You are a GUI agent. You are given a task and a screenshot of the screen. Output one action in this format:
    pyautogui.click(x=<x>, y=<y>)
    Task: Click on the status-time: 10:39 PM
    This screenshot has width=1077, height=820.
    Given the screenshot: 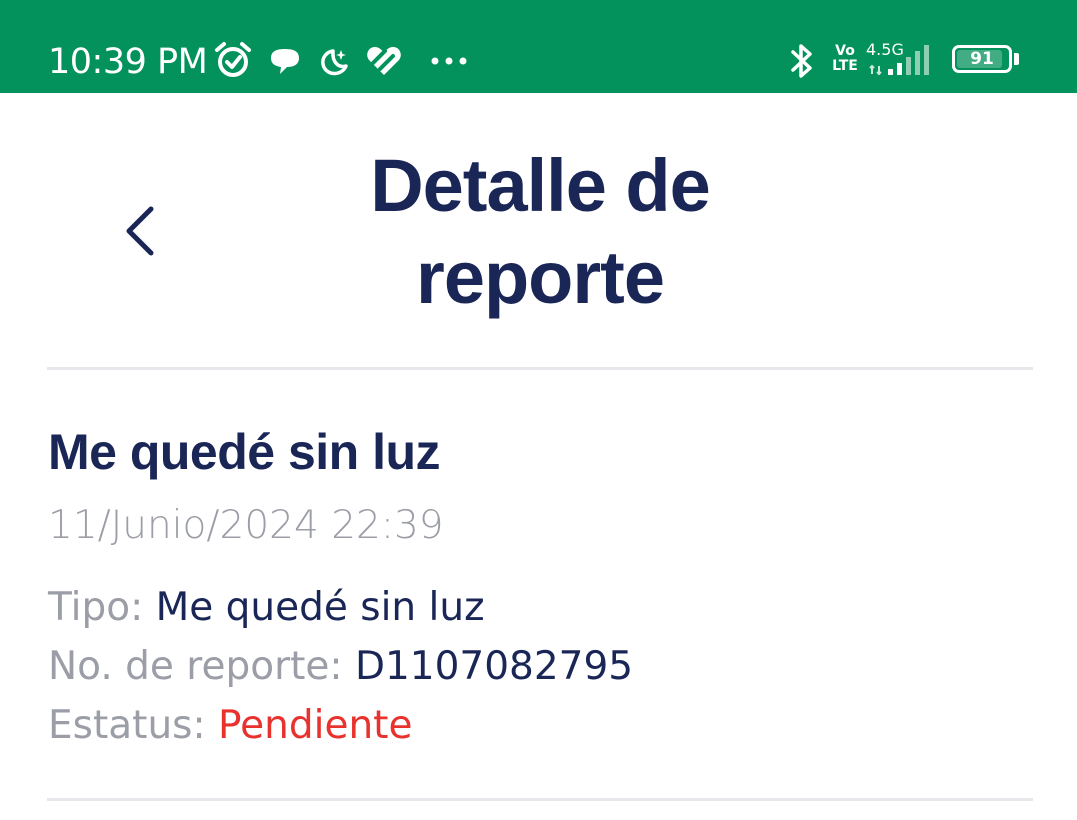 What is the action you would take?
    pyautogui.click(x=128, y=62)
    